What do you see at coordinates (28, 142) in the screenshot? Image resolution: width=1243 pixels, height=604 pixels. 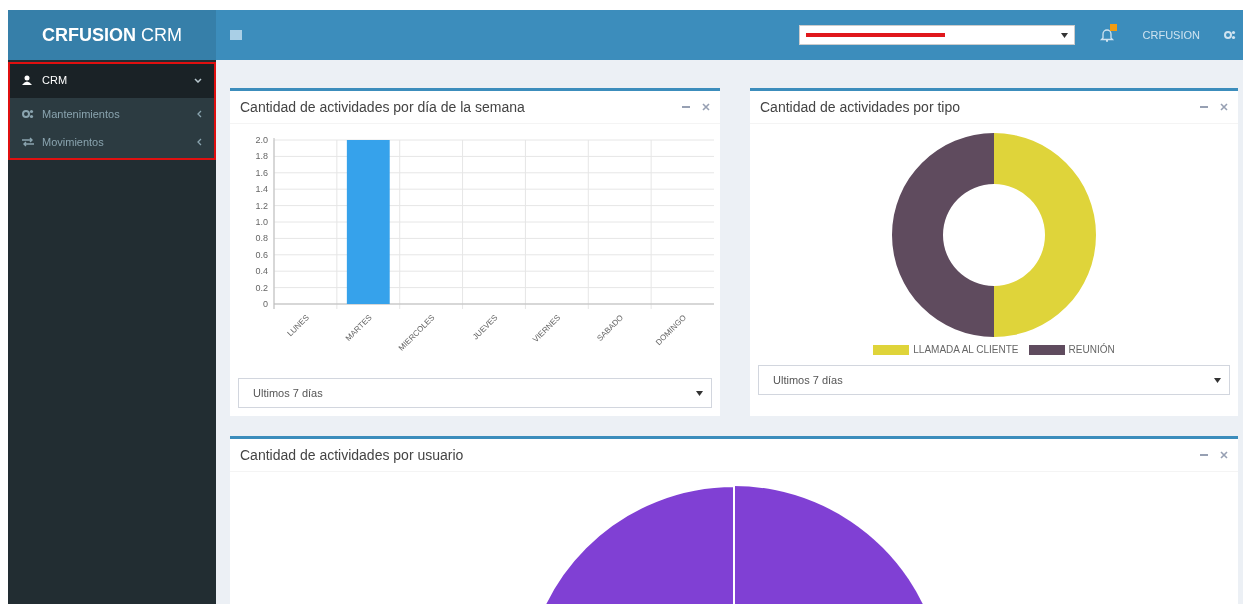 I see `exchange-arrows-icon` at bounding box center [28, 142].